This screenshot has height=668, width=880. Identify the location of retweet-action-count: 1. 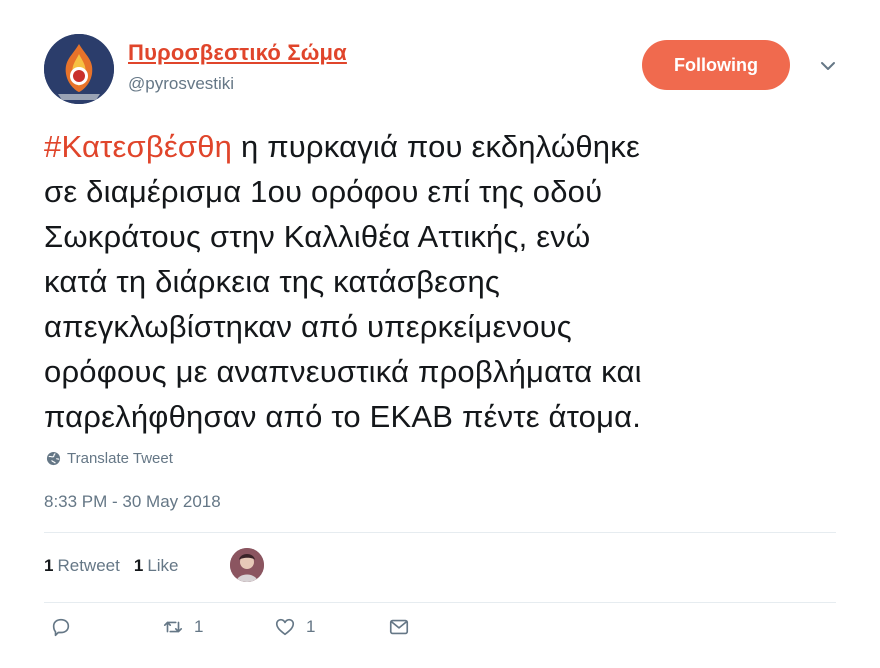
(199, 626).